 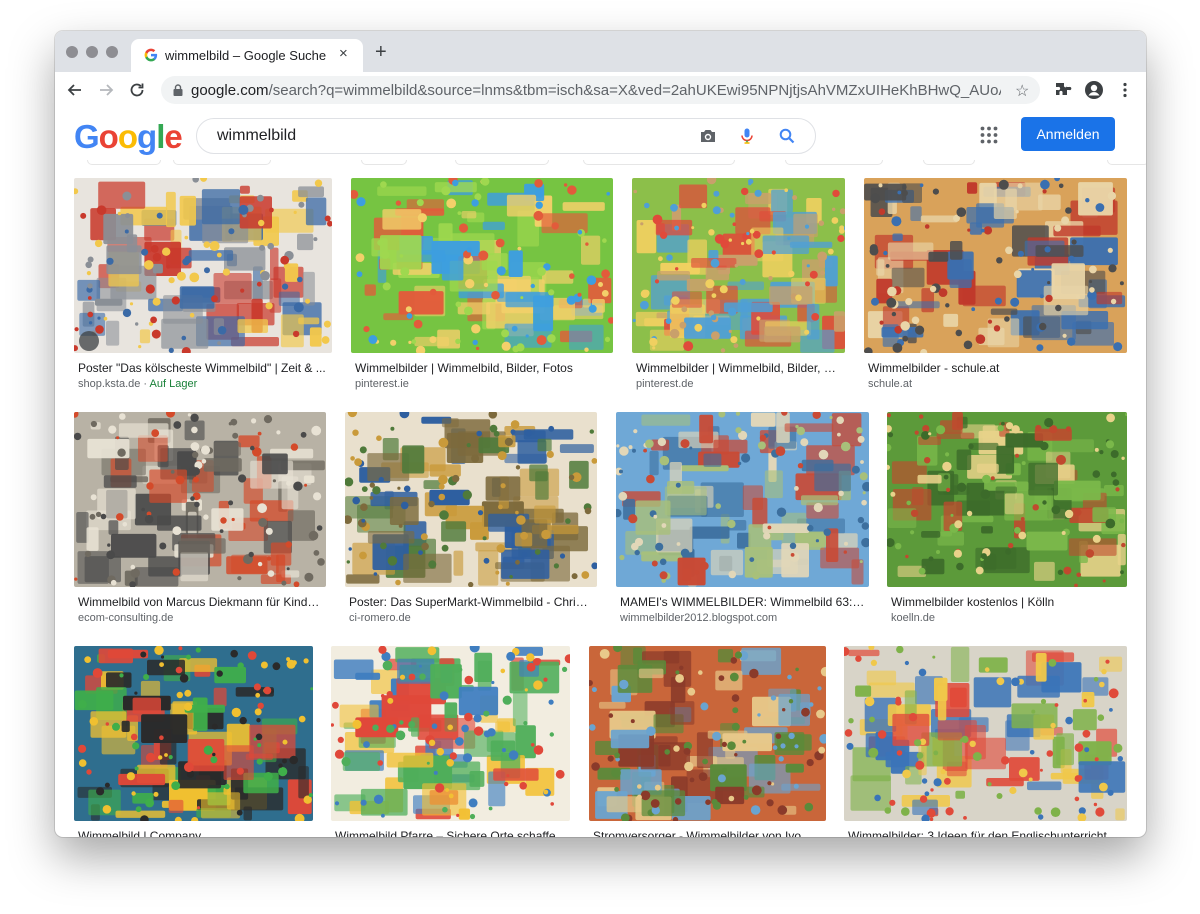 What do you see at coordinates (747, 136) in the screenshot?
I see `microphone-icon` at bounding box center [747, 136].